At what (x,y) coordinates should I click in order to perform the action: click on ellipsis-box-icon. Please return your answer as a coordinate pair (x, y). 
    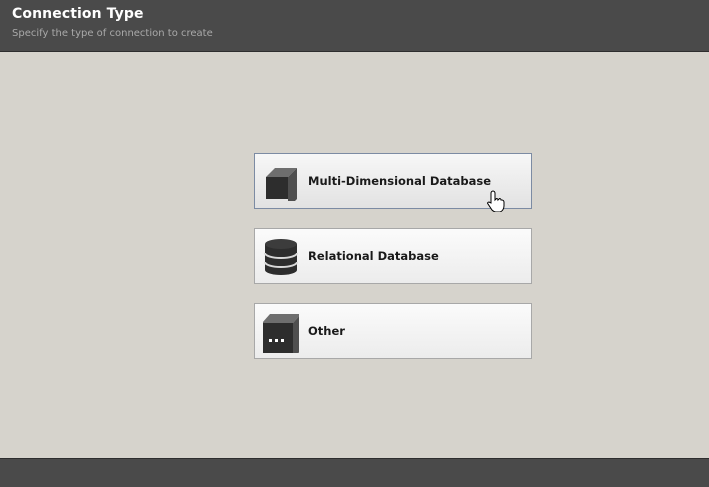
    Looking at the image, I should click on (281, 336).